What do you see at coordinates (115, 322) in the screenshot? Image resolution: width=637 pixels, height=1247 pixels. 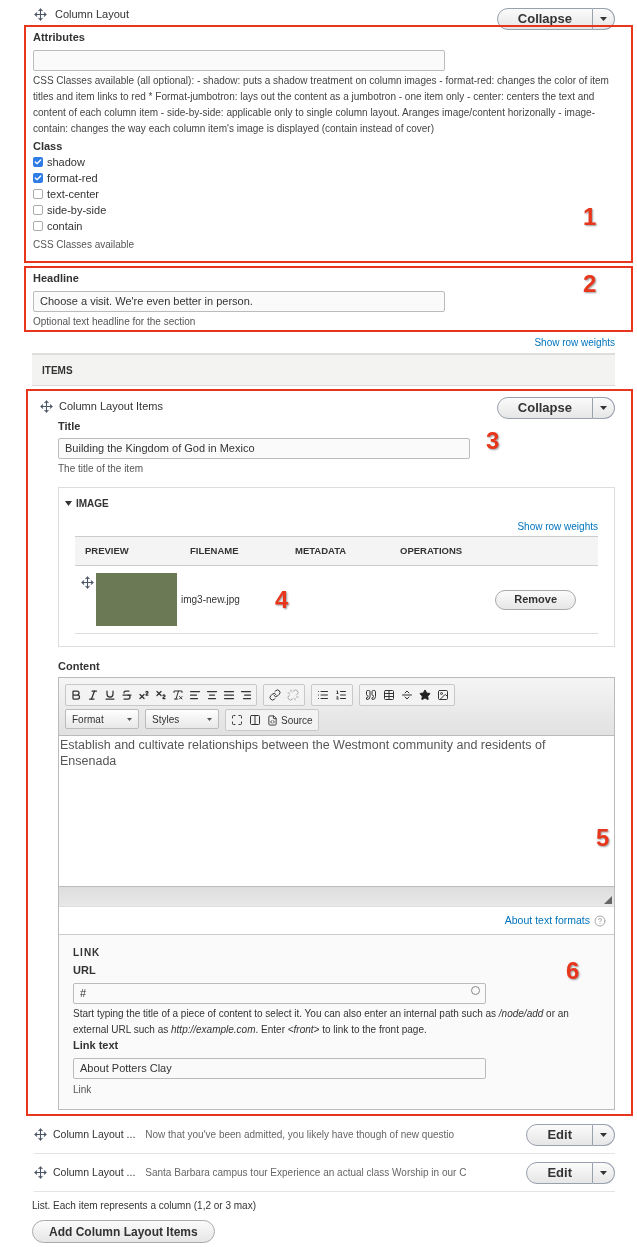 I see `field-description: Optional text headline for the section` at bounding box center [115, 322].